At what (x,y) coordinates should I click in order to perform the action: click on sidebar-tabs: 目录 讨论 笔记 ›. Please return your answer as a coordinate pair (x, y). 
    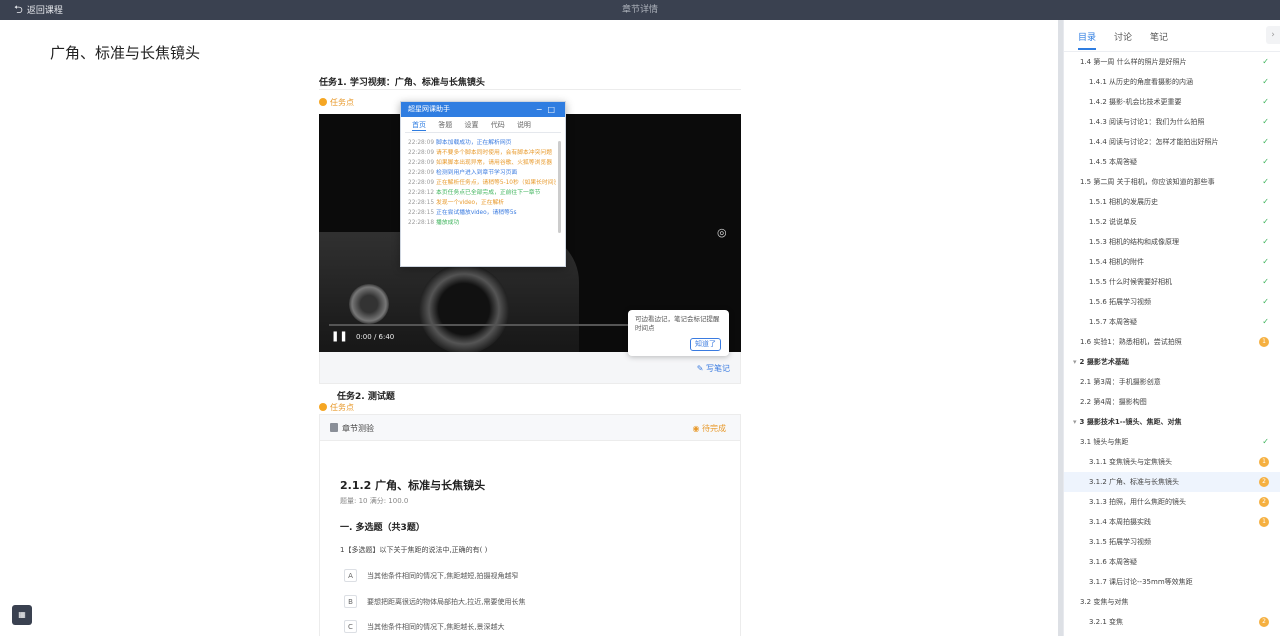
    Looking at the image, I should click on (1172, 36).